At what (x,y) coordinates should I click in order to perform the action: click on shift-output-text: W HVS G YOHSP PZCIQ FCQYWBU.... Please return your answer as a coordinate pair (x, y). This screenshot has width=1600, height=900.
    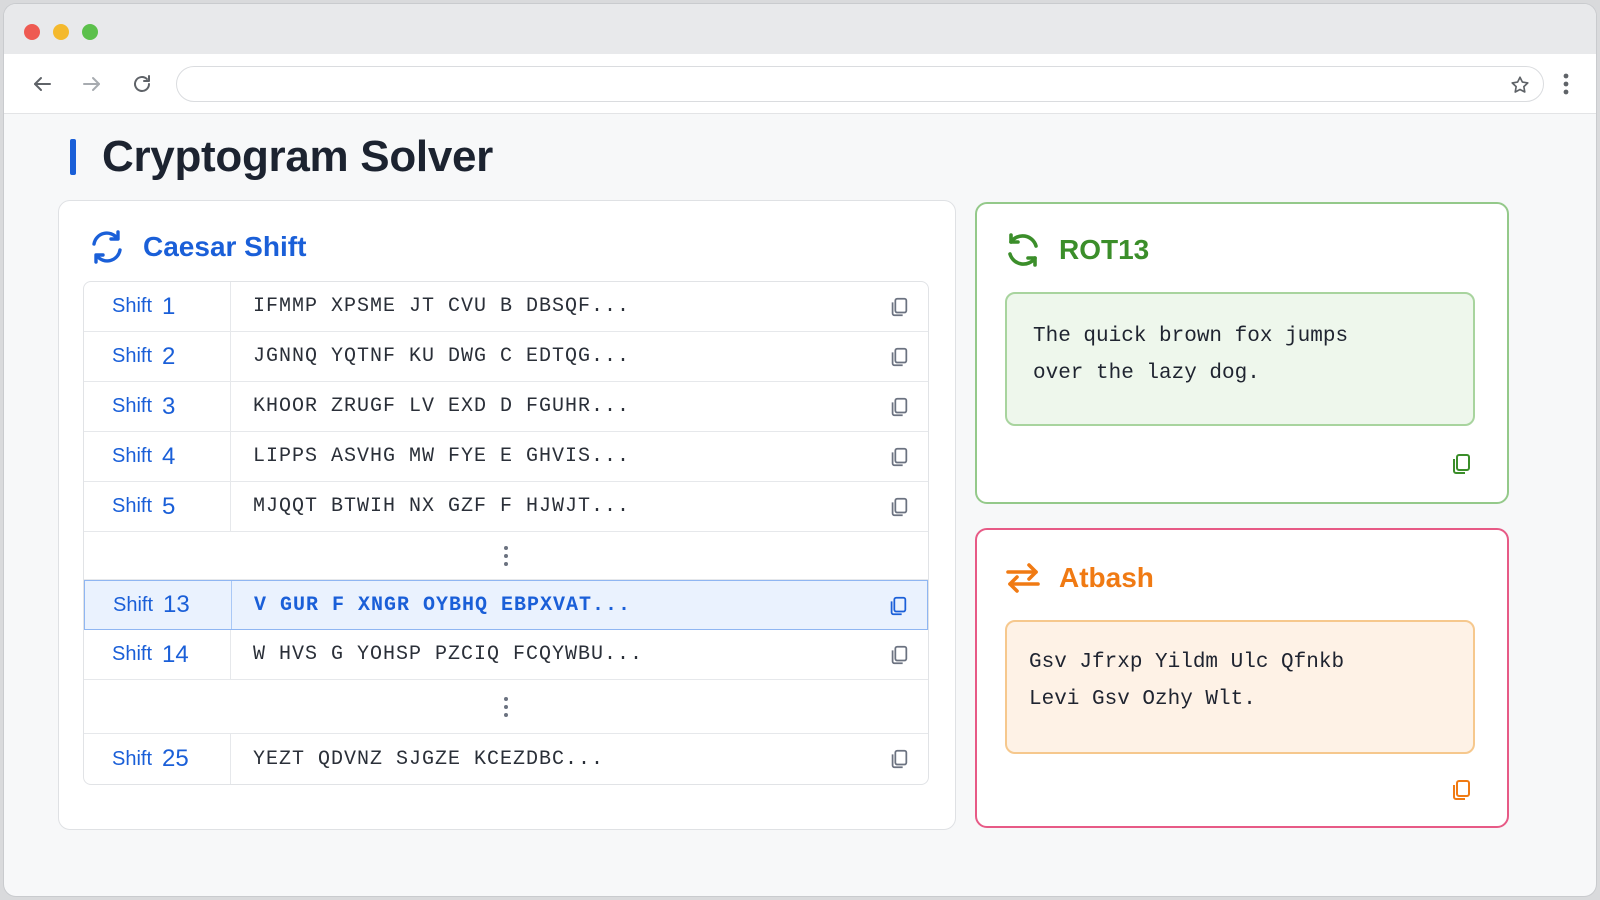
    Looking at the image, I should click on (448, 654).